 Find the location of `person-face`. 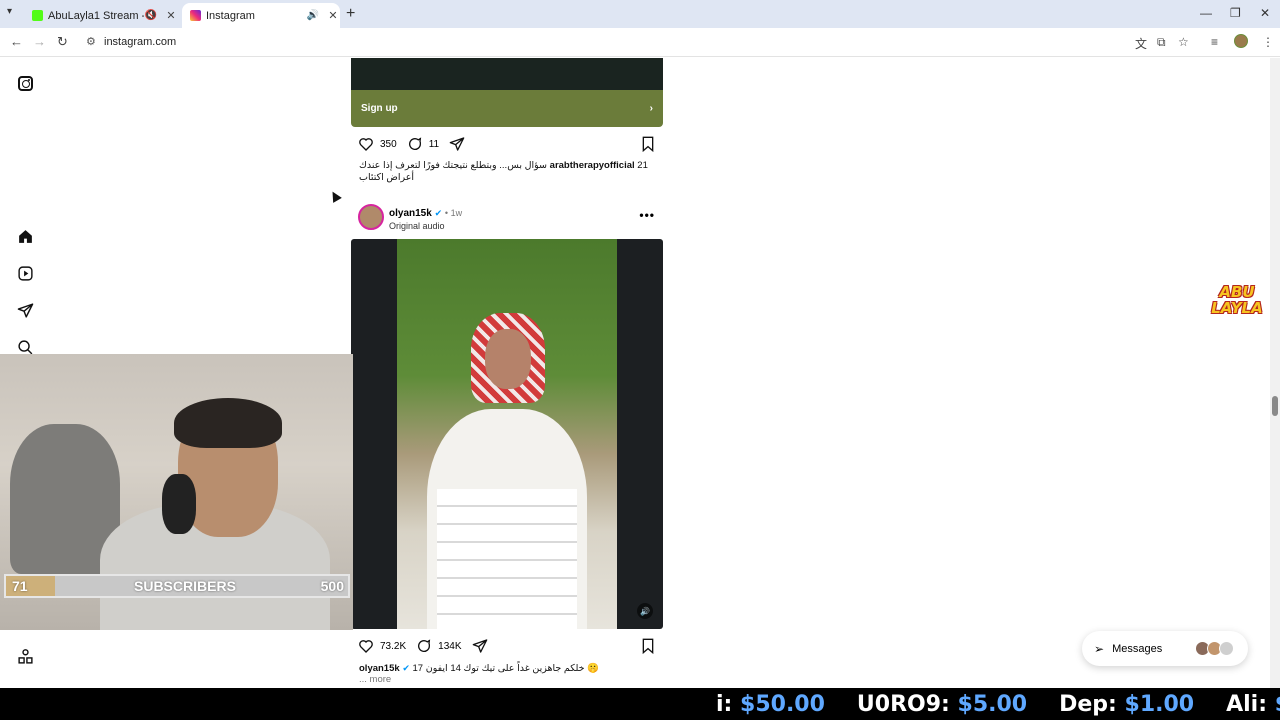

person-face is located at coordinates (508, 359).